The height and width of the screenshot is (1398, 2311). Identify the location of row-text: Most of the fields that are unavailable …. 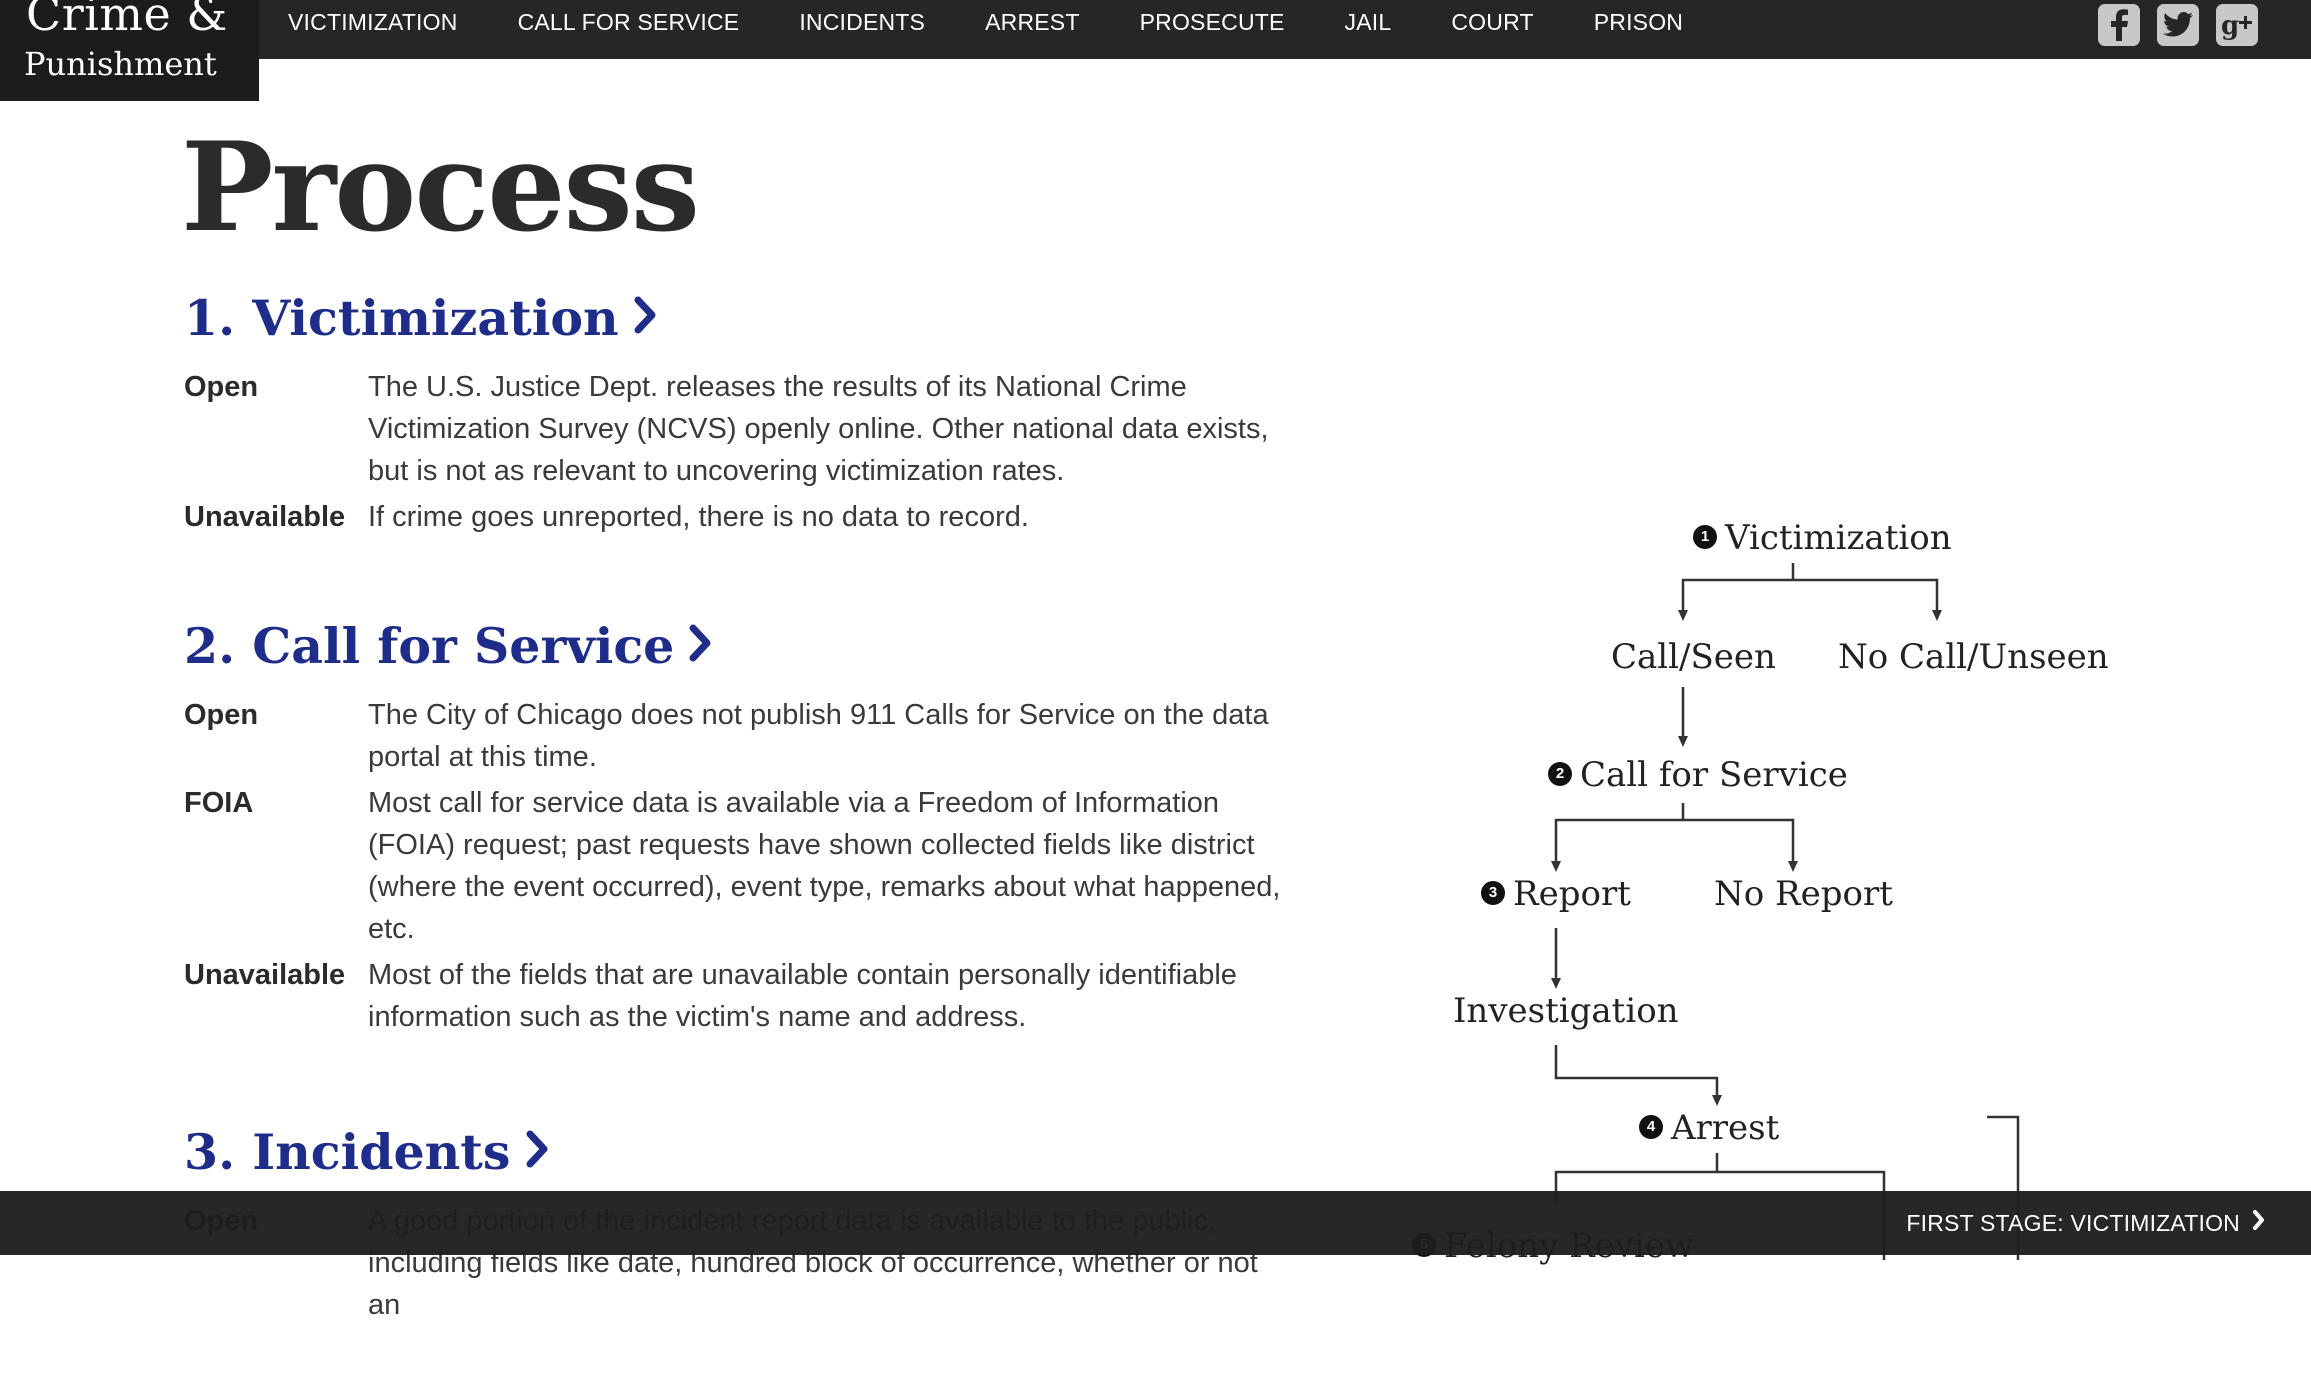
(802, 996).